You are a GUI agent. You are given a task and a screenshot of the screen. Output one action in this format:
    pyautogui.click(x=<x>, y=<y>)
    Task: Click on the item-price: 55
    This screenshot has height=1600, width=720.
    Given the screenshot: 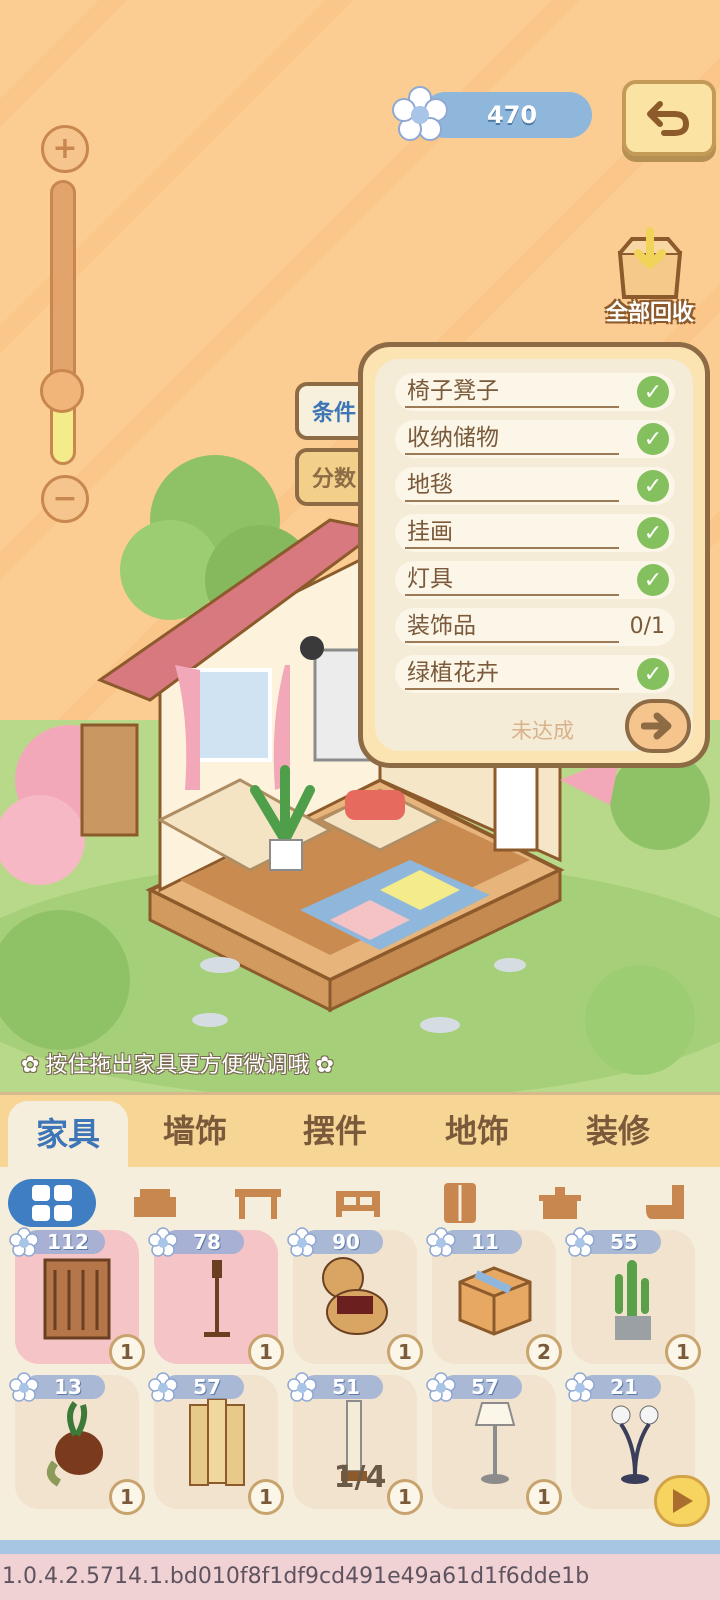 What is the action you would take?
    pyautogui.click(x=620, y=1242)
    